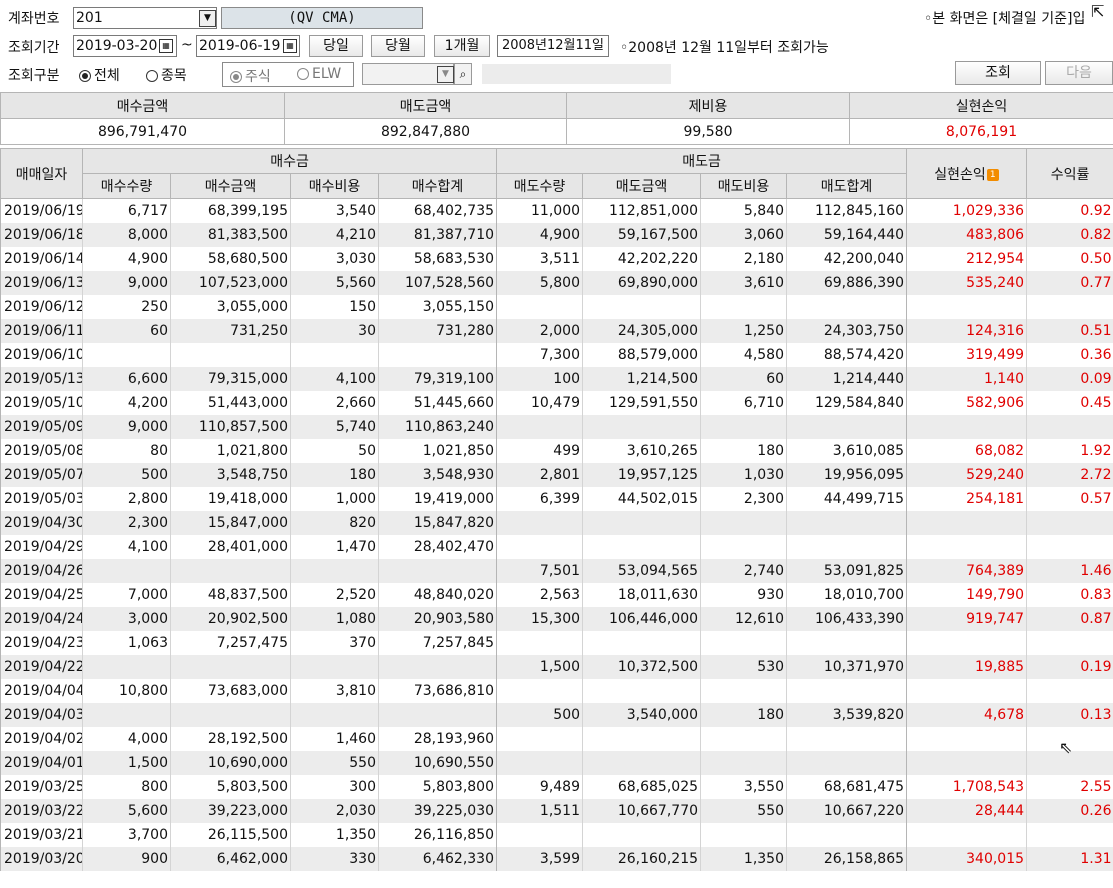 This screenshot has width=1113, height=888. I want to click on cell-trade-date: 2019/05/03, so click(41, 499).